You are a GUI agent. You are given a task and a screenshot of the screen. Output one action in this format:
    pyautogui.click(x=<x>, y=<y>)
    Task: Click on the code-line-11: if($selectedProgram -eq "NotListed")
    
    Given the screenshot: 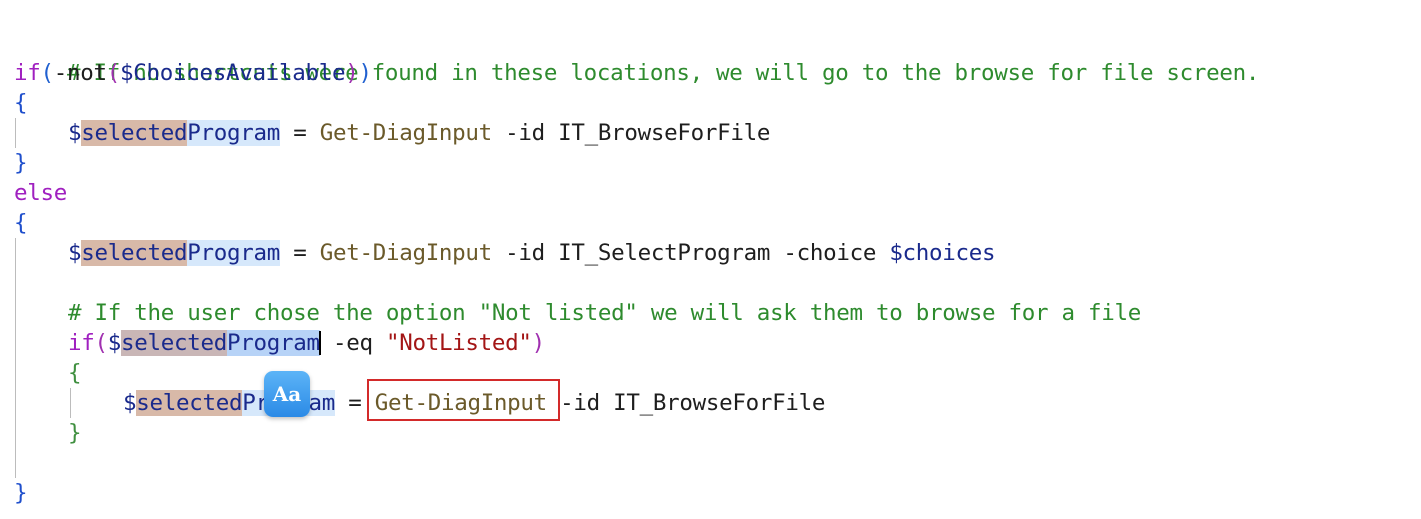 What is the action you would take?
    pyautogui.click(x=279, y=343)
    